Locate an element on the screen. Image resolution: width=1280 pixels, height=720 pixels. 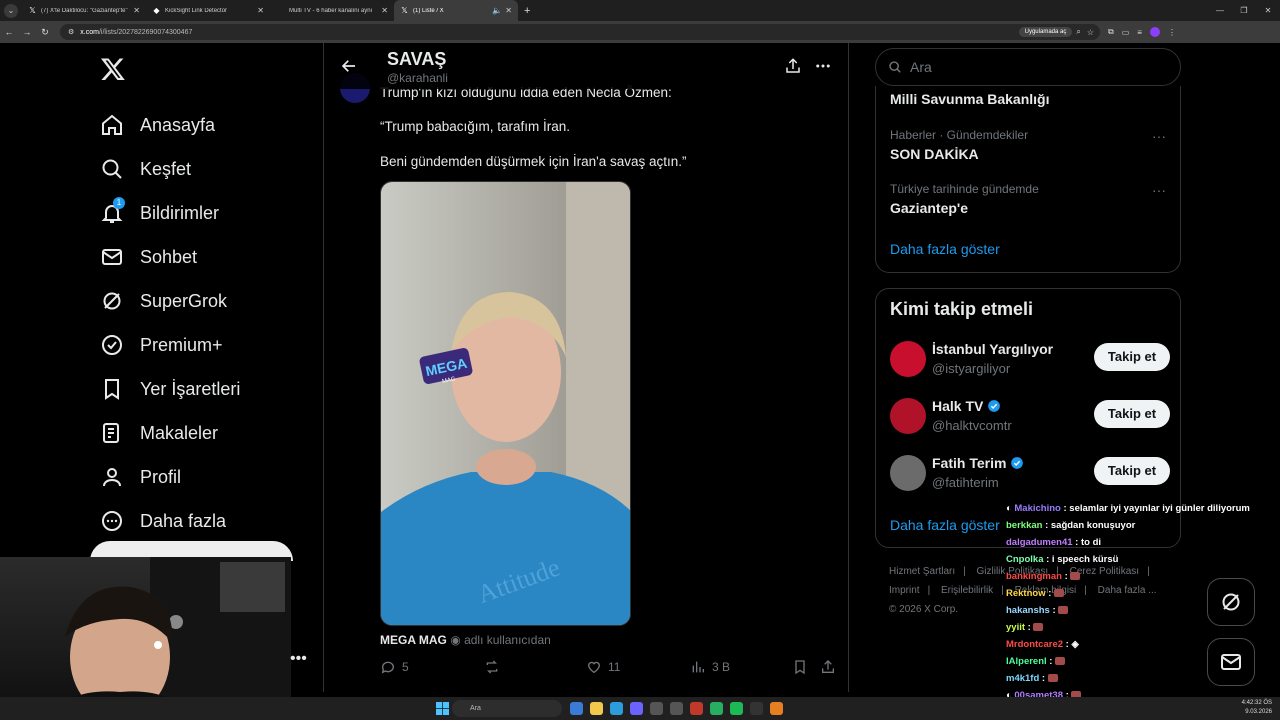
search-icon is located at coordinates (112, 169).